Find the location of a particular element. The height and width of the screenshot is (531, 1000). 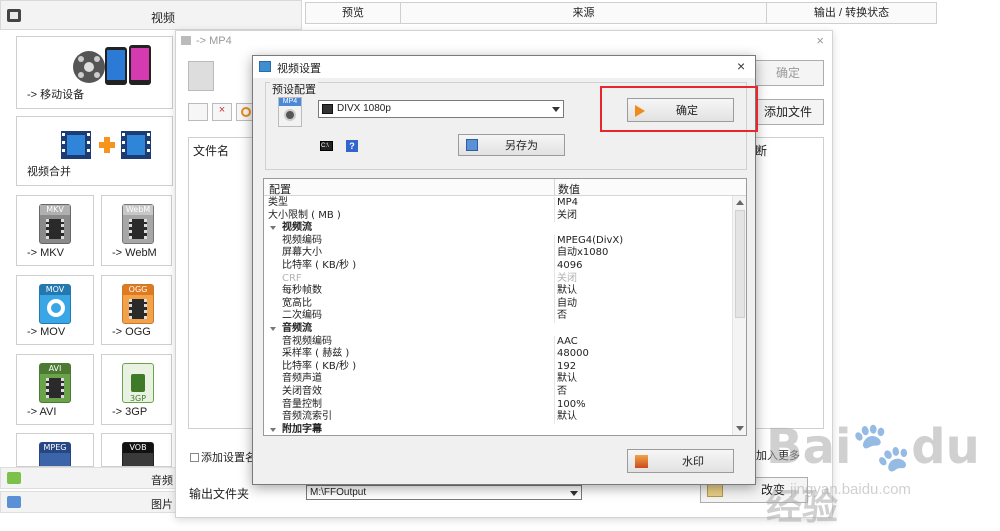

column-source: 来源 is located at coordinates (584, 13).